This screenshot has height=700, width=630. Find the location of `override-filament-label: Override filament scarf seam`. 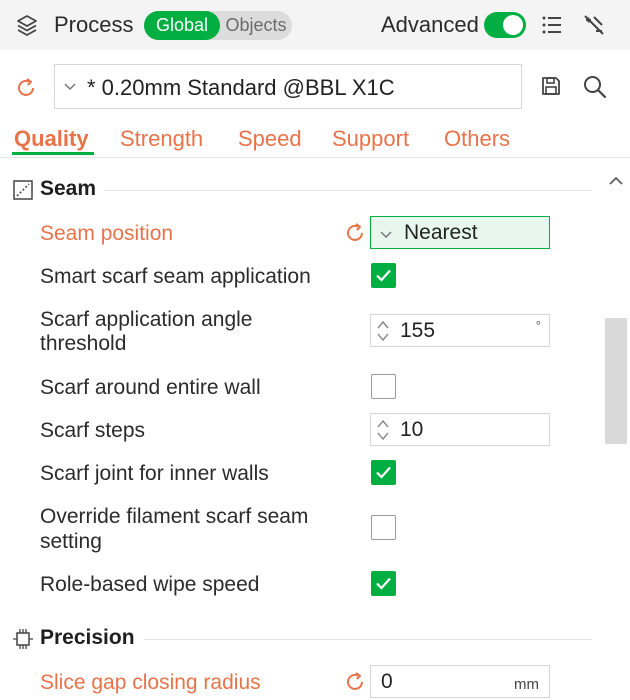

override-filament-label: Override filament scarf seam is located at coordinates (174, 516).